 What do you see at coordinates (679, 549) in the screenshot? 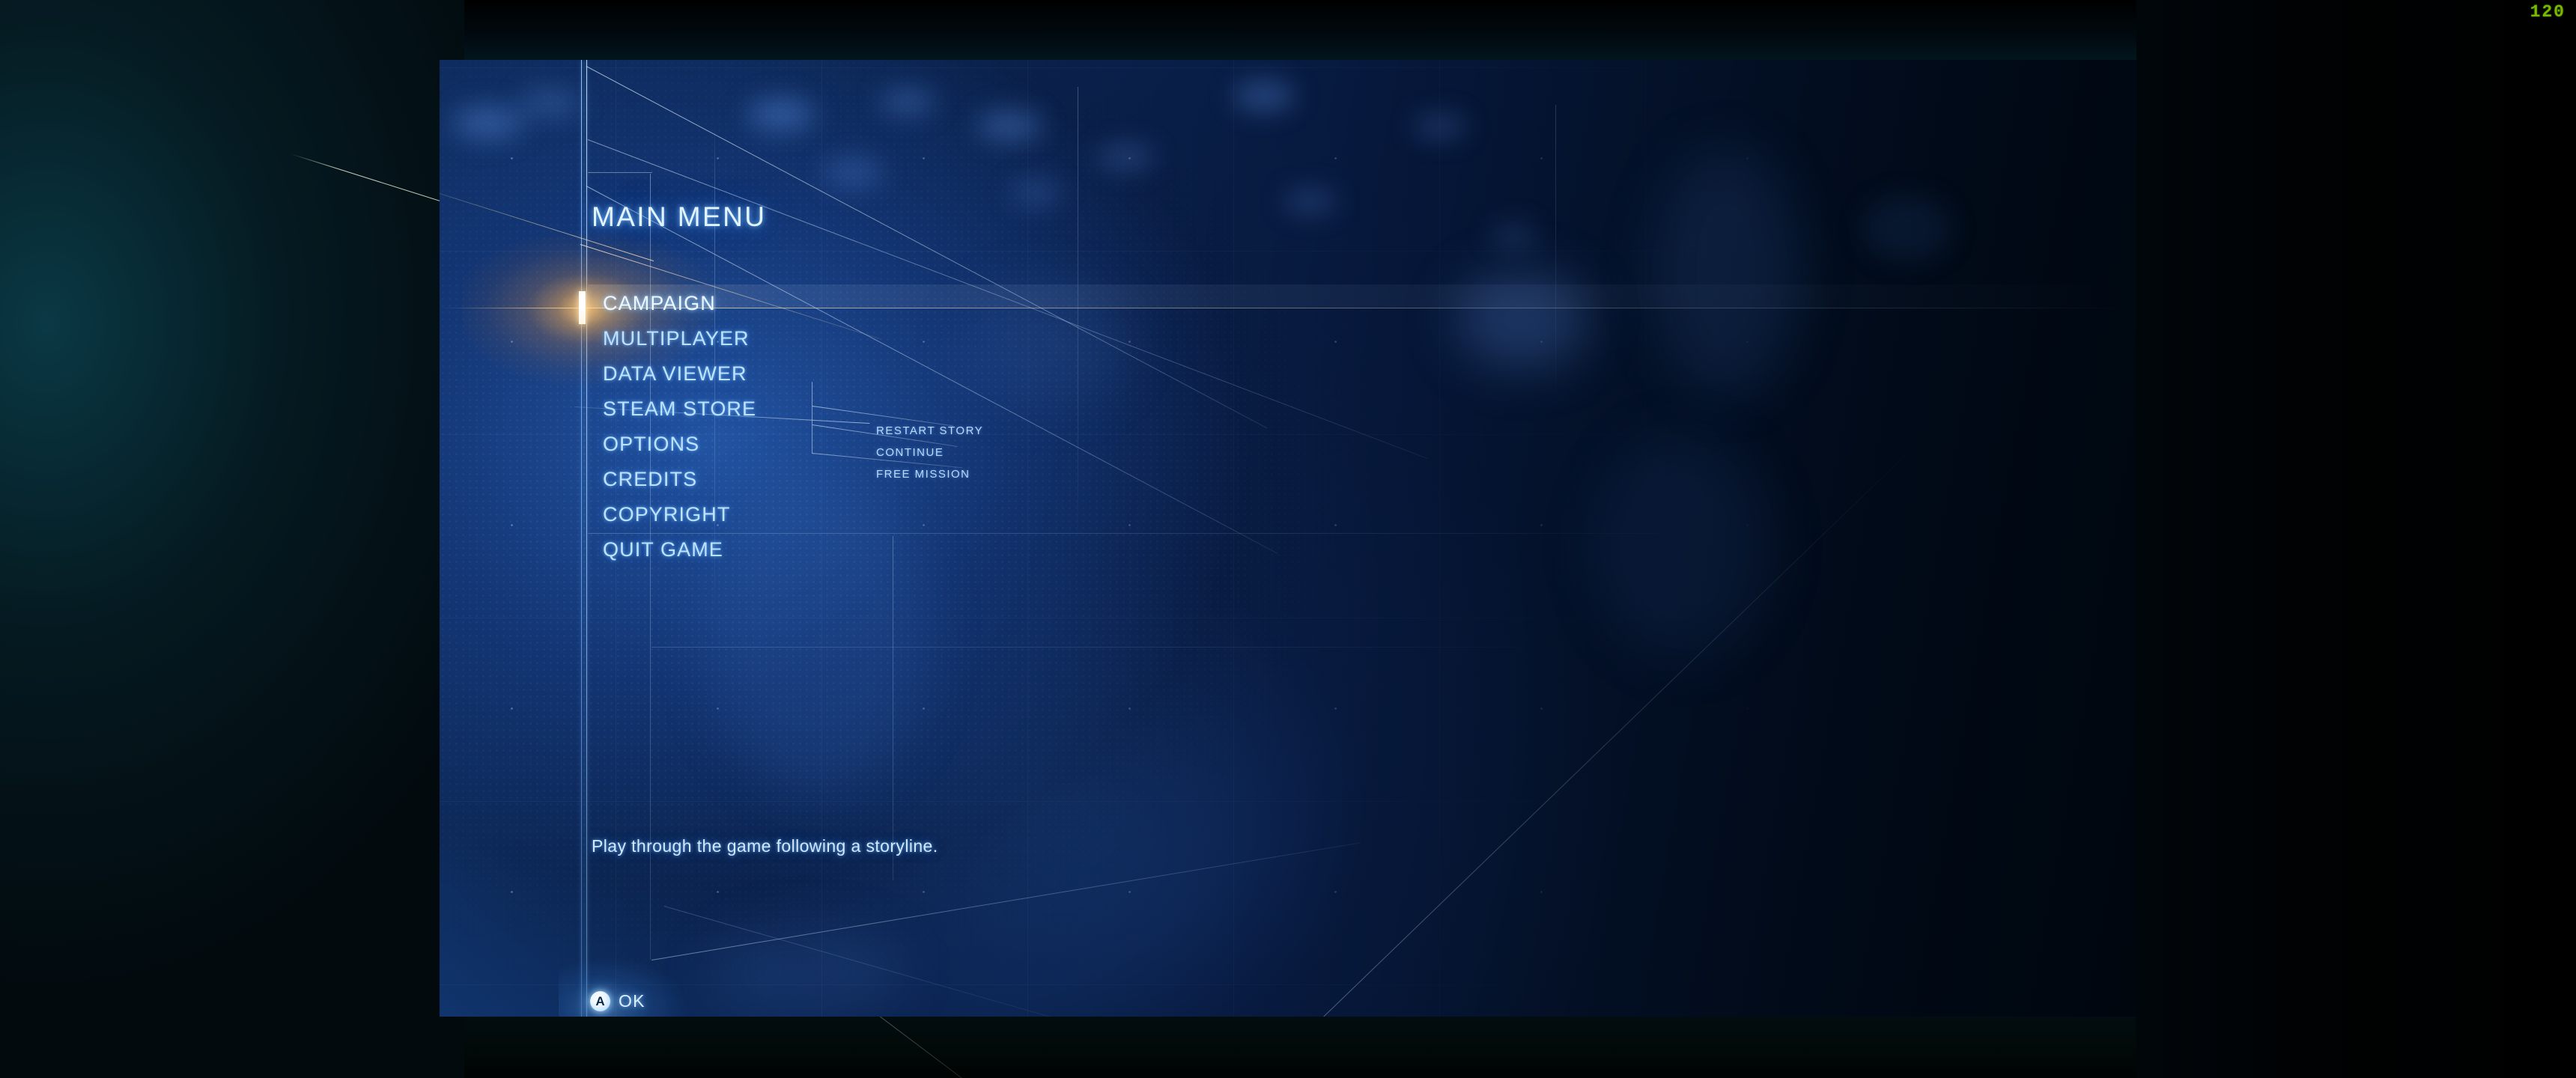
I see `menu-item-quit-game: QUIT GAME` at bounding box center [679, 549].